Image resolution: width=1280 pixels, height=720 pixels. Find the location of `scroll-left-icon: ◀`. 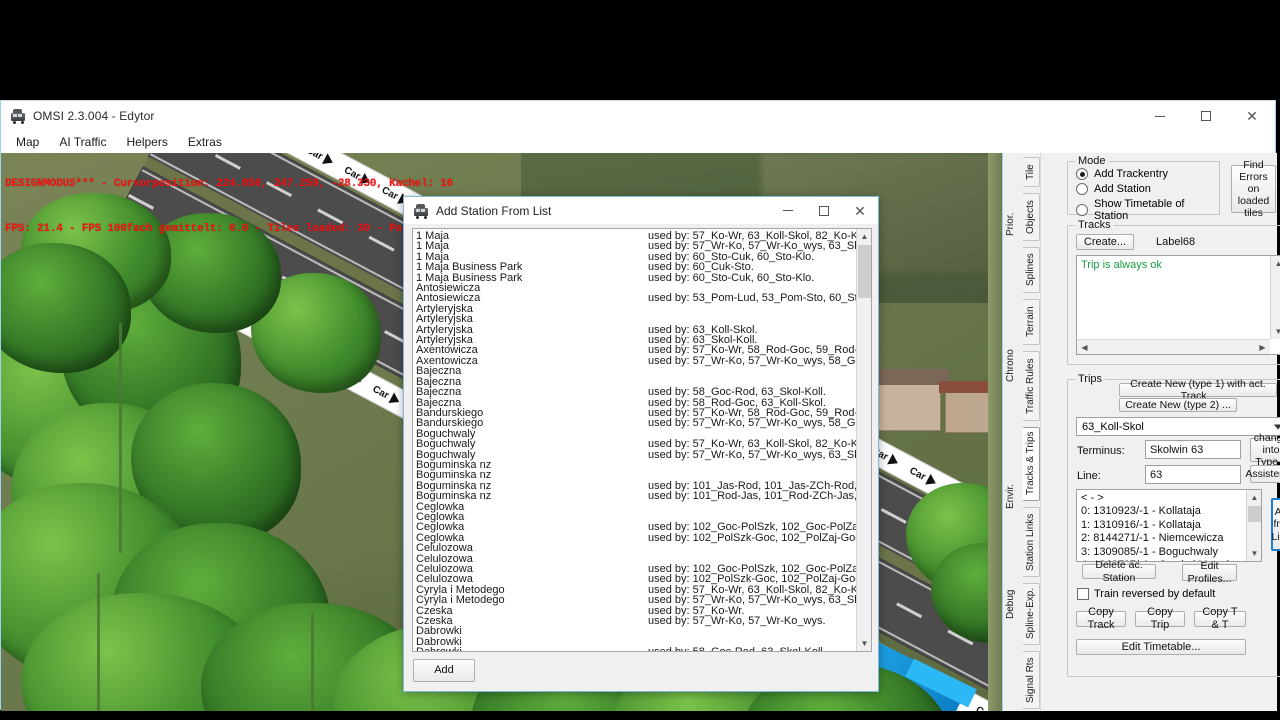

scroll-left-icon: ◀ is located at coordinates (1084, 347).